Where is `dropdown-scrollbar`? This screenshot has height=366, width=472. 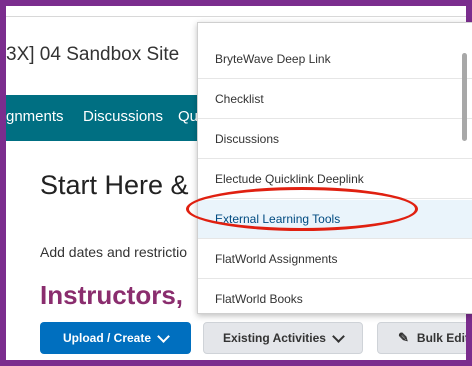
dropdown-scrollbar is located at coordinates (464, 97).